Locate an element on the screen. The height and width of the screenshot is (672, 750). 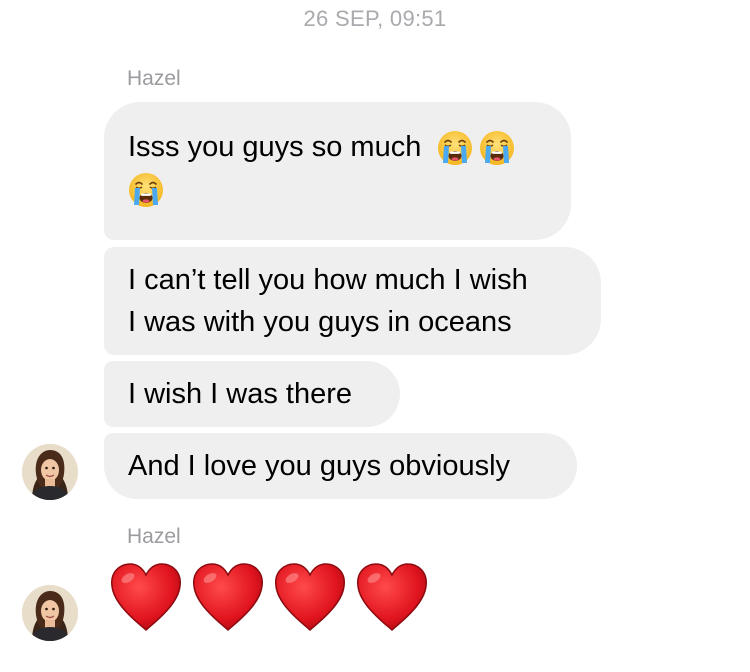
emoji-message is located at coordinates (269, 600).